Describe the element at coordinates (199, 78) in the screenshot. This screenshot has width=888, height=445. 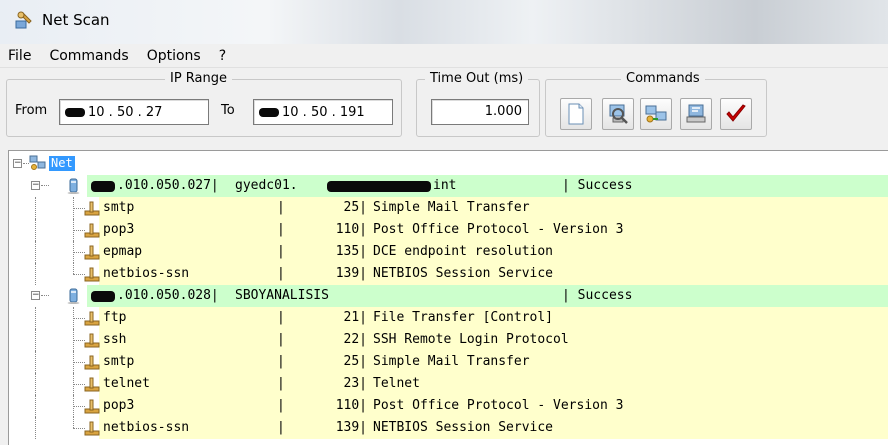
I see `ip-range-legend: IP Range` at that location.